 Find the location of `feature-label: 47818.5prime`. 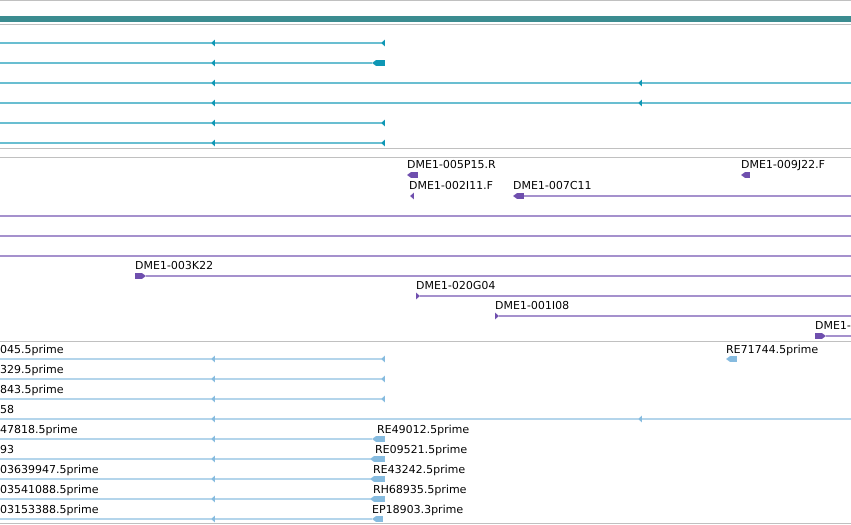

feature-label: 47818.5prime is located at coordinates (39, 429).